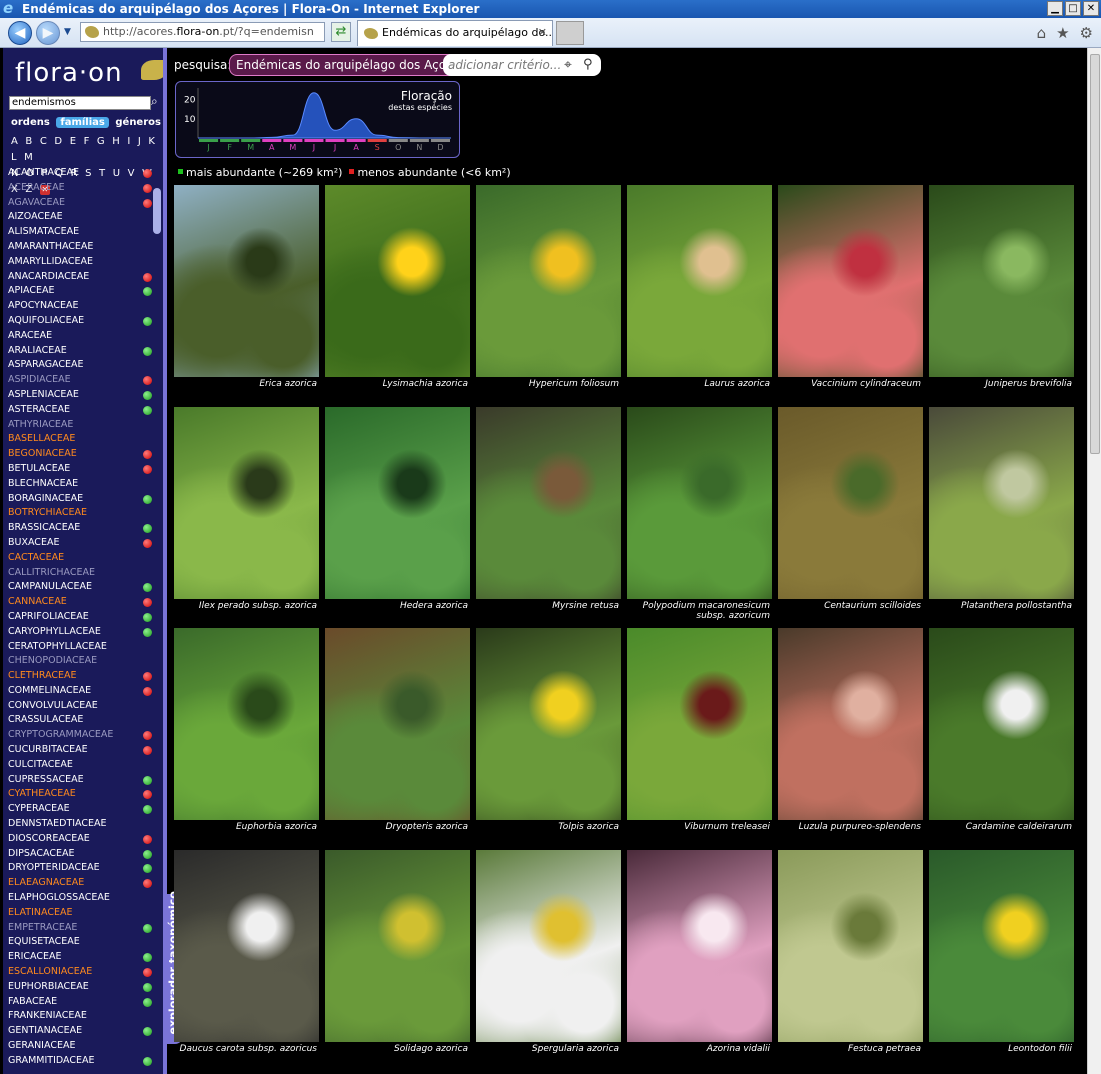 The width and height of the screenshot is (1101, 1074). I want to click on family-item: CONVOLVULACEAE, so click(79, 706).